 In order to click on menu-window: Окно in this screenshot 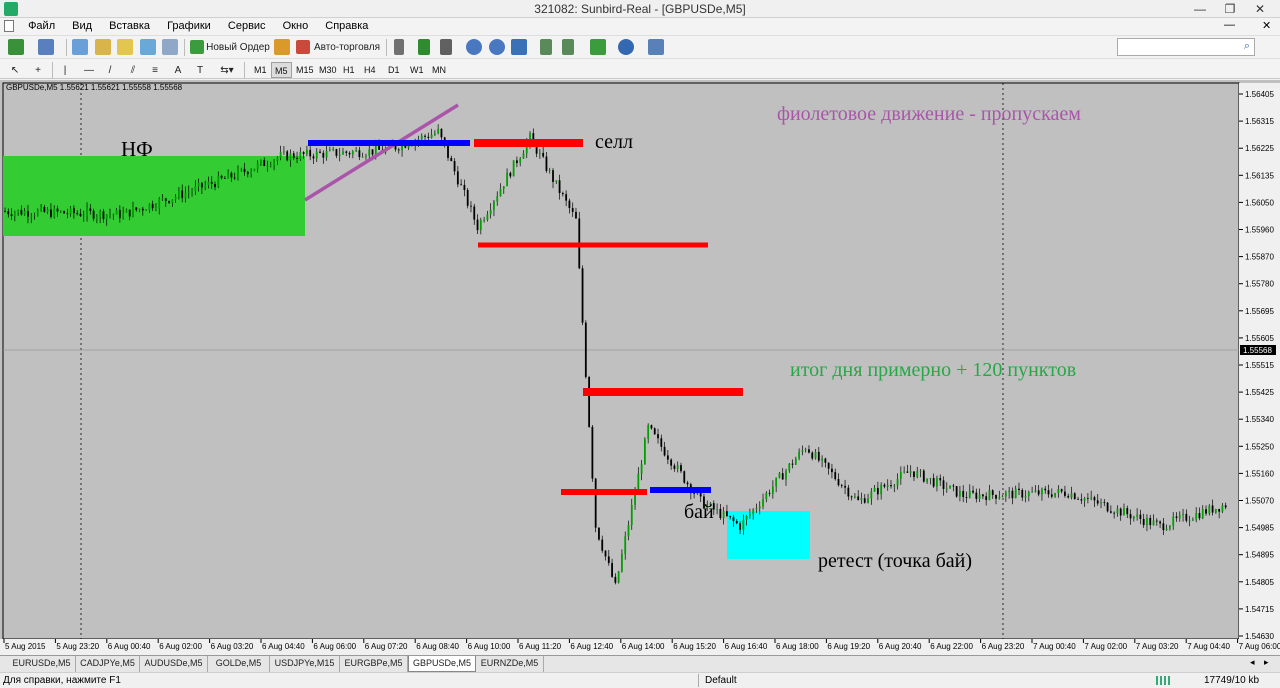, I will do `click(296, 26)`.